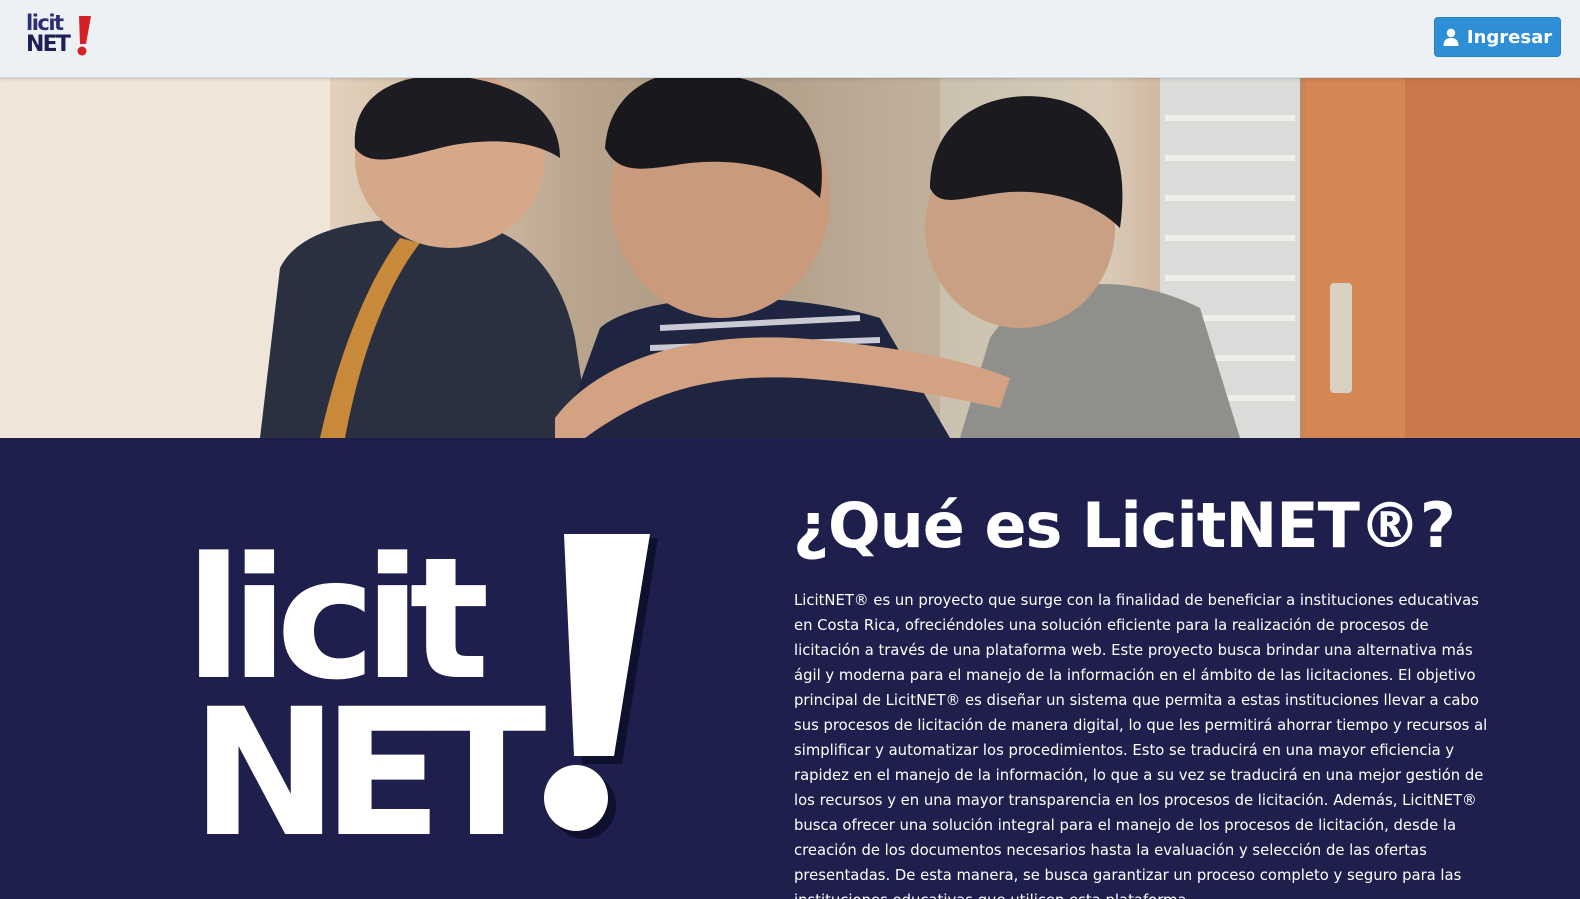  Describe the element at coordinates (45, 23) in the screenshot. I see `logo-word-licit: licit` at that location.